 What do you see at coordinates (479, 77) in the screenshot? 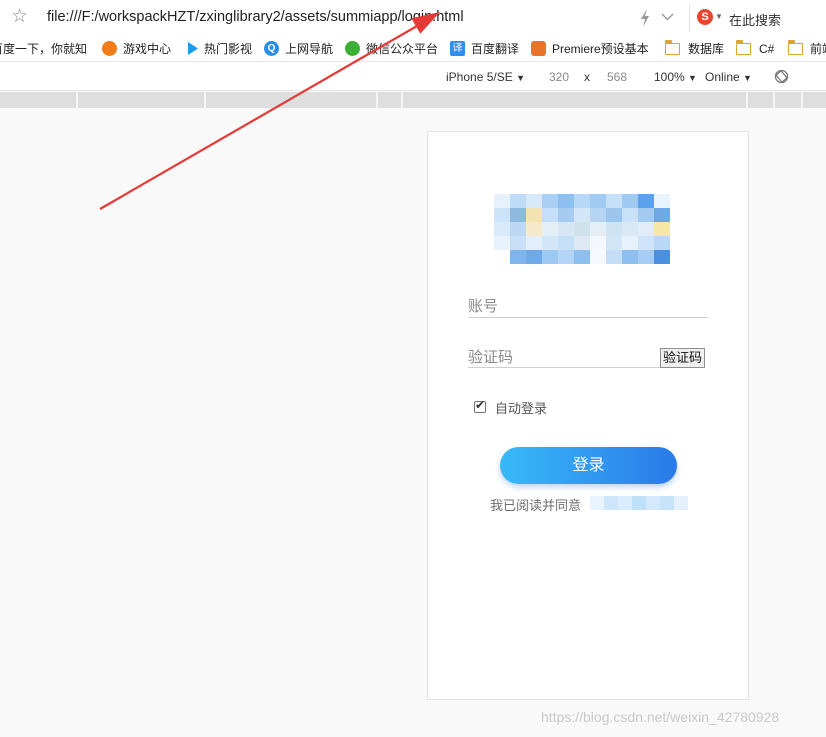
I see `device-name: iPhone 5/SE` at bounding box center [479, 77].